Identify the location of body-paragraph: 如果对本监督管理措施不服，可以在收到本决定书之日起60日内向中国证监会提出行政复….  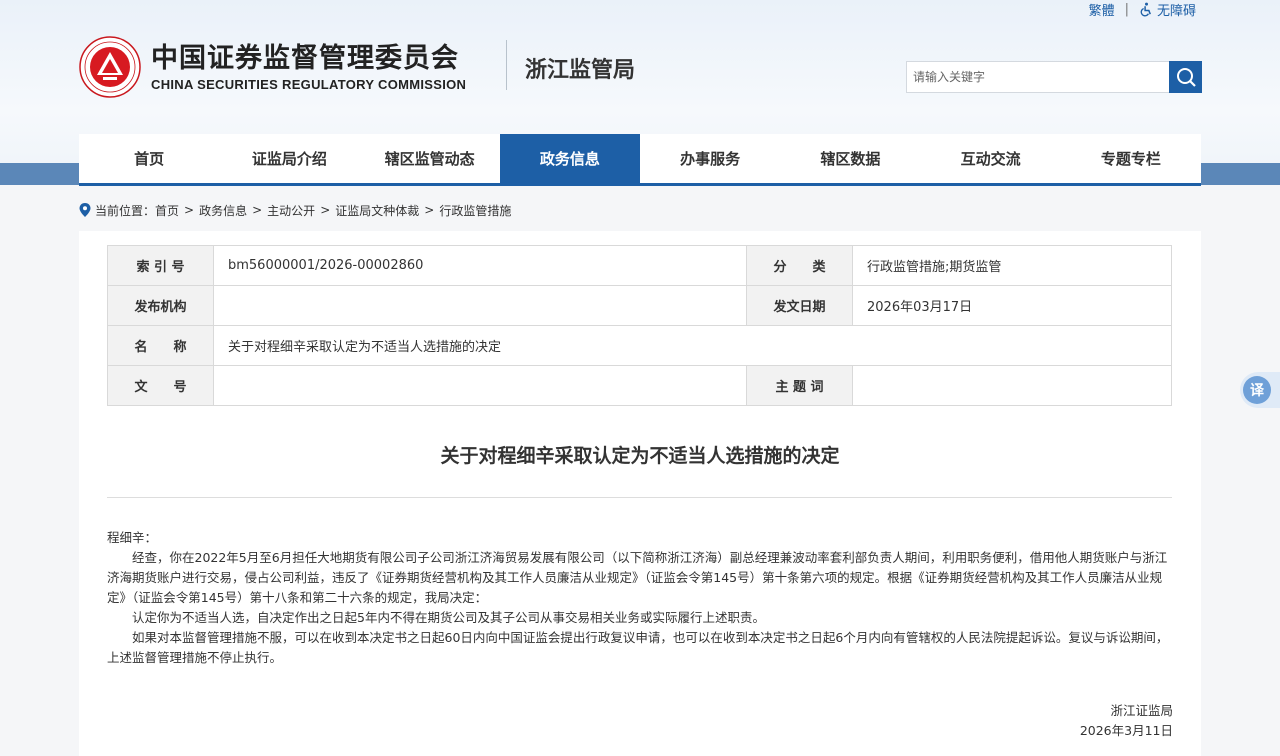
(638, 647).